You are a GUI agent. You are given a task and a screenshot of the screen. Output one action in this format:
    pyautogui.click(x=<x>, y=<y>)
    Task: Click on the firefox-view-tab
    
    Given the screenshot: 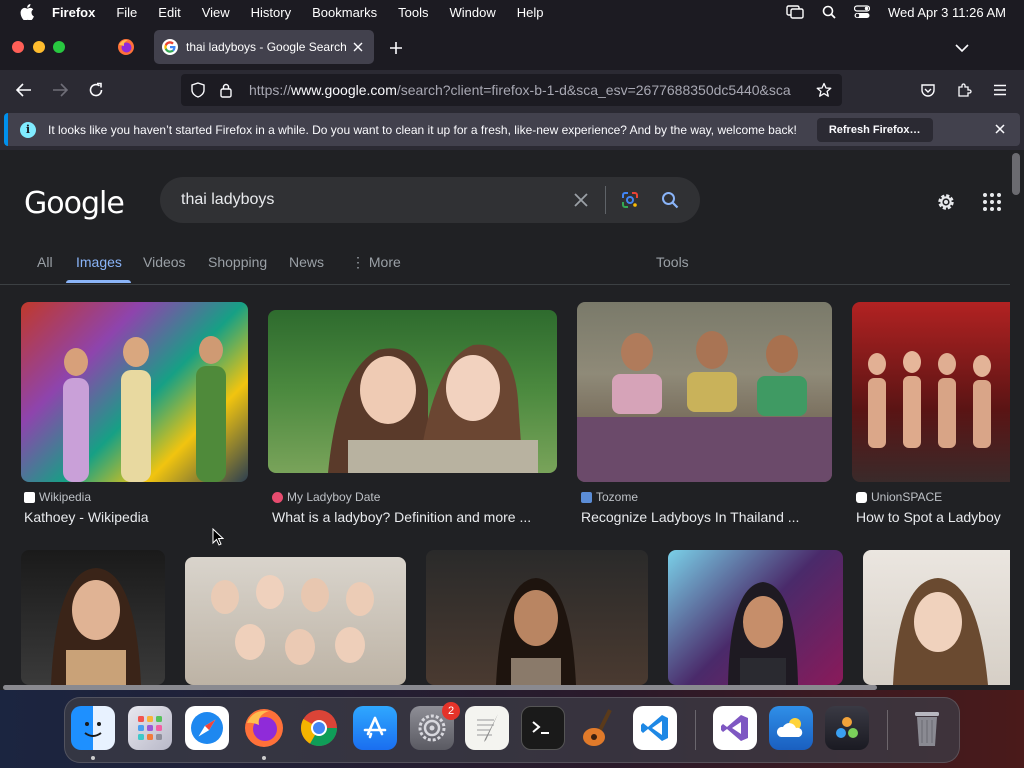 What is the action you would take?
    pyautogui.click(x=126, y=47)
    